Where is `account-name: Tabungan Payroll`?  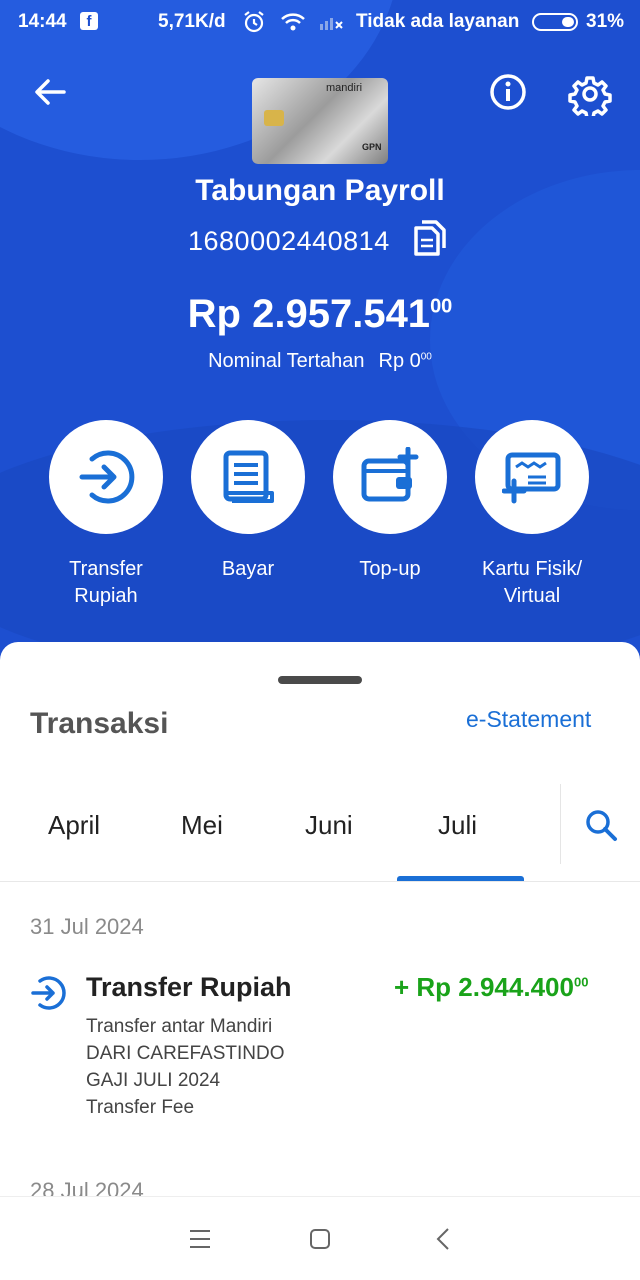
account-name: Tabungan Payroll is located at coordinates (320, 190).